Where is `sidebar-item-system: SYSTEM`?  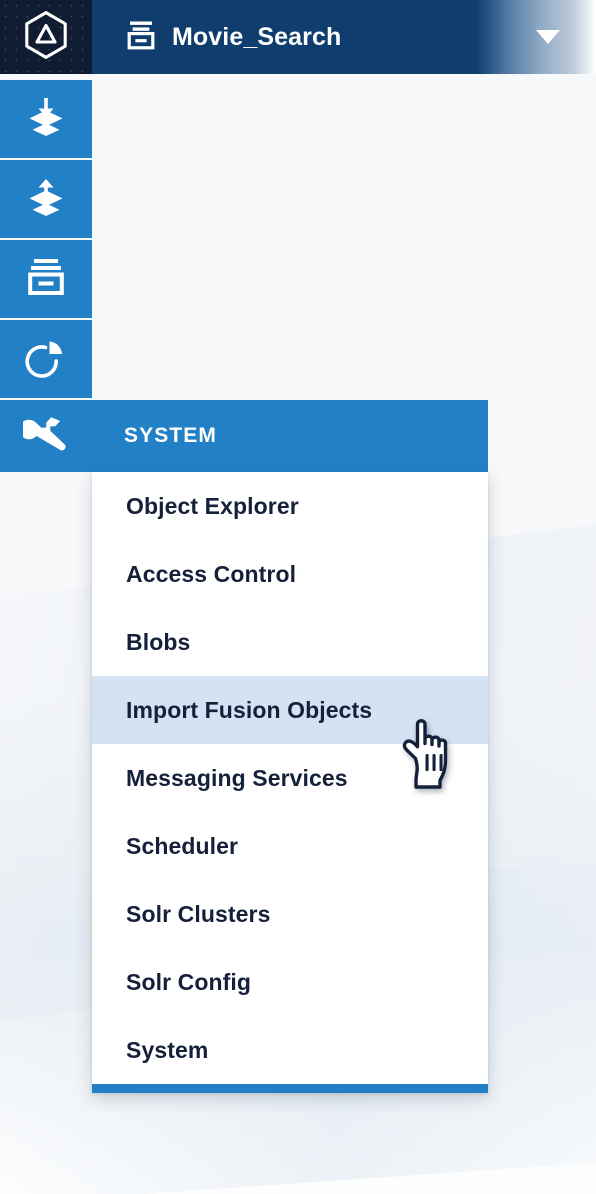 sidebar-item-system: SYSTEM is located at coordinates (244, 436).